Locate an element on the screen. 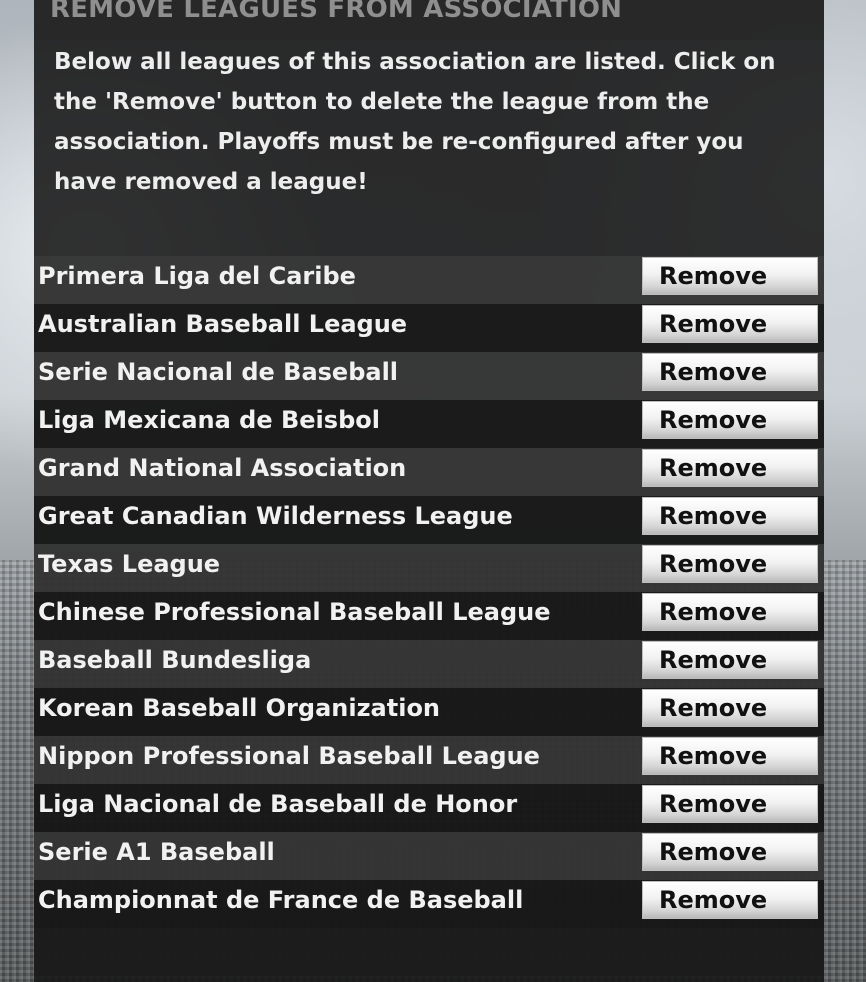 The width and height of the screenshot is (866, 982). league-name: Liga Mexicana de Beisbol is located at coordinates (209, 420).